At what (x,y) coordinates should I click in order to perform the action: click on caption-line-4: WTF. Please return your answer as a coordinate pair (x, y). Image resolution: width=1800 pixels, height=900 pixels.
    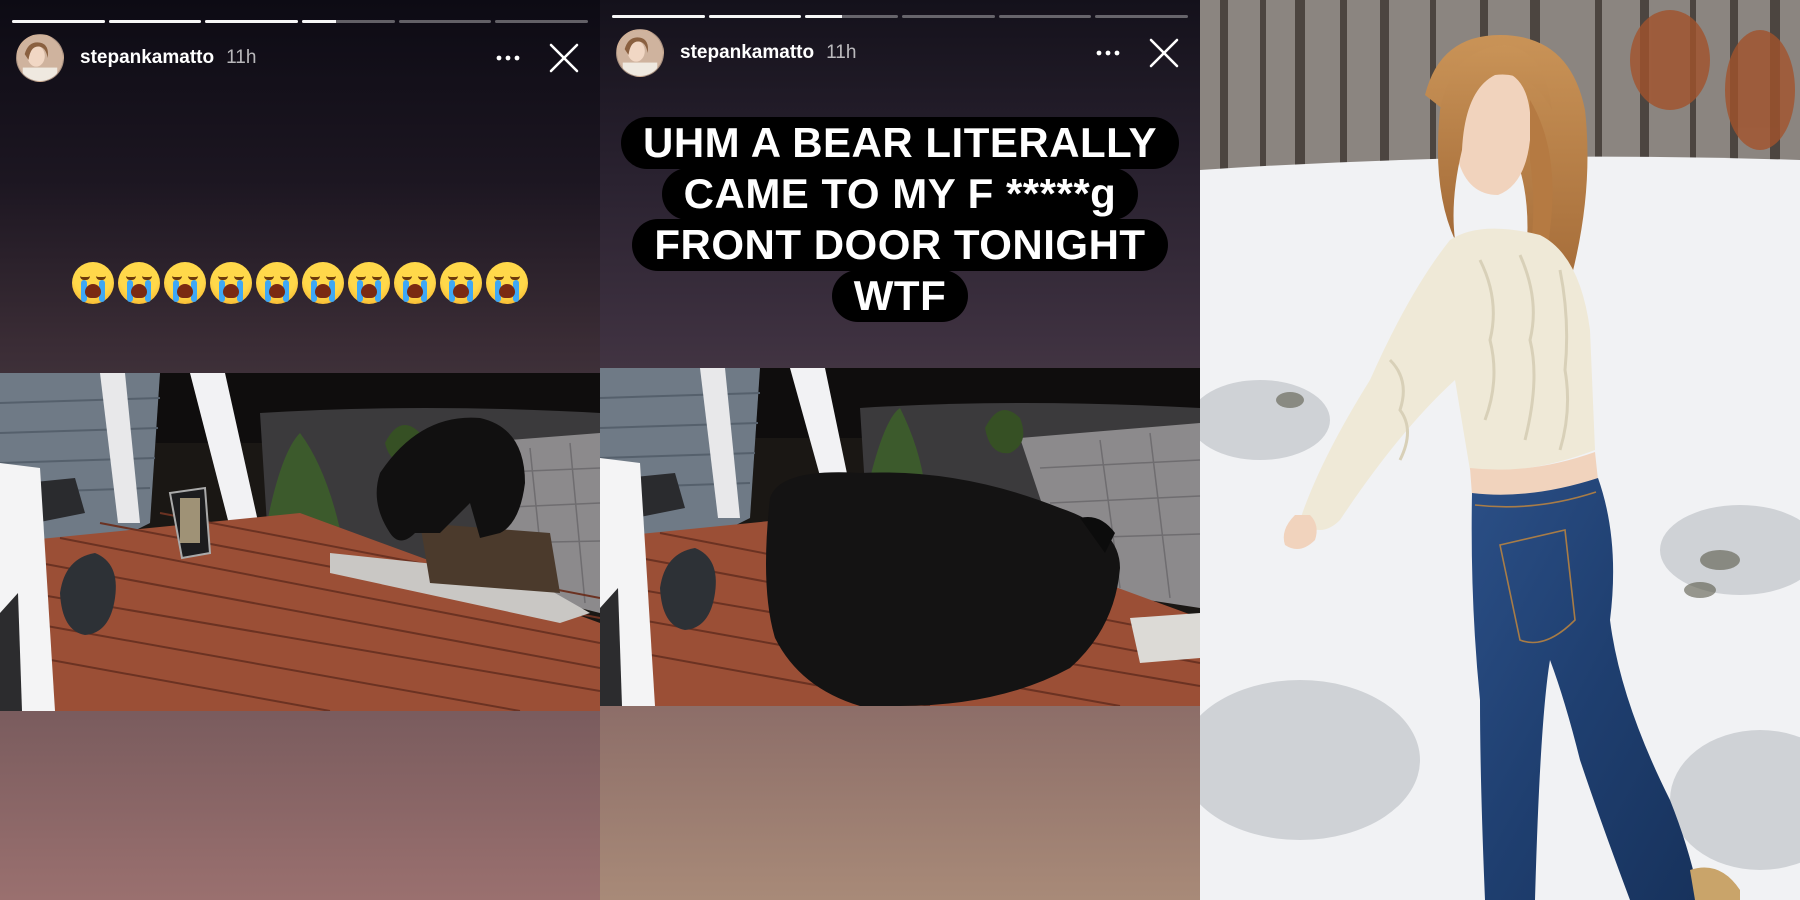
    Looking at the image, I should click on (900, 296).